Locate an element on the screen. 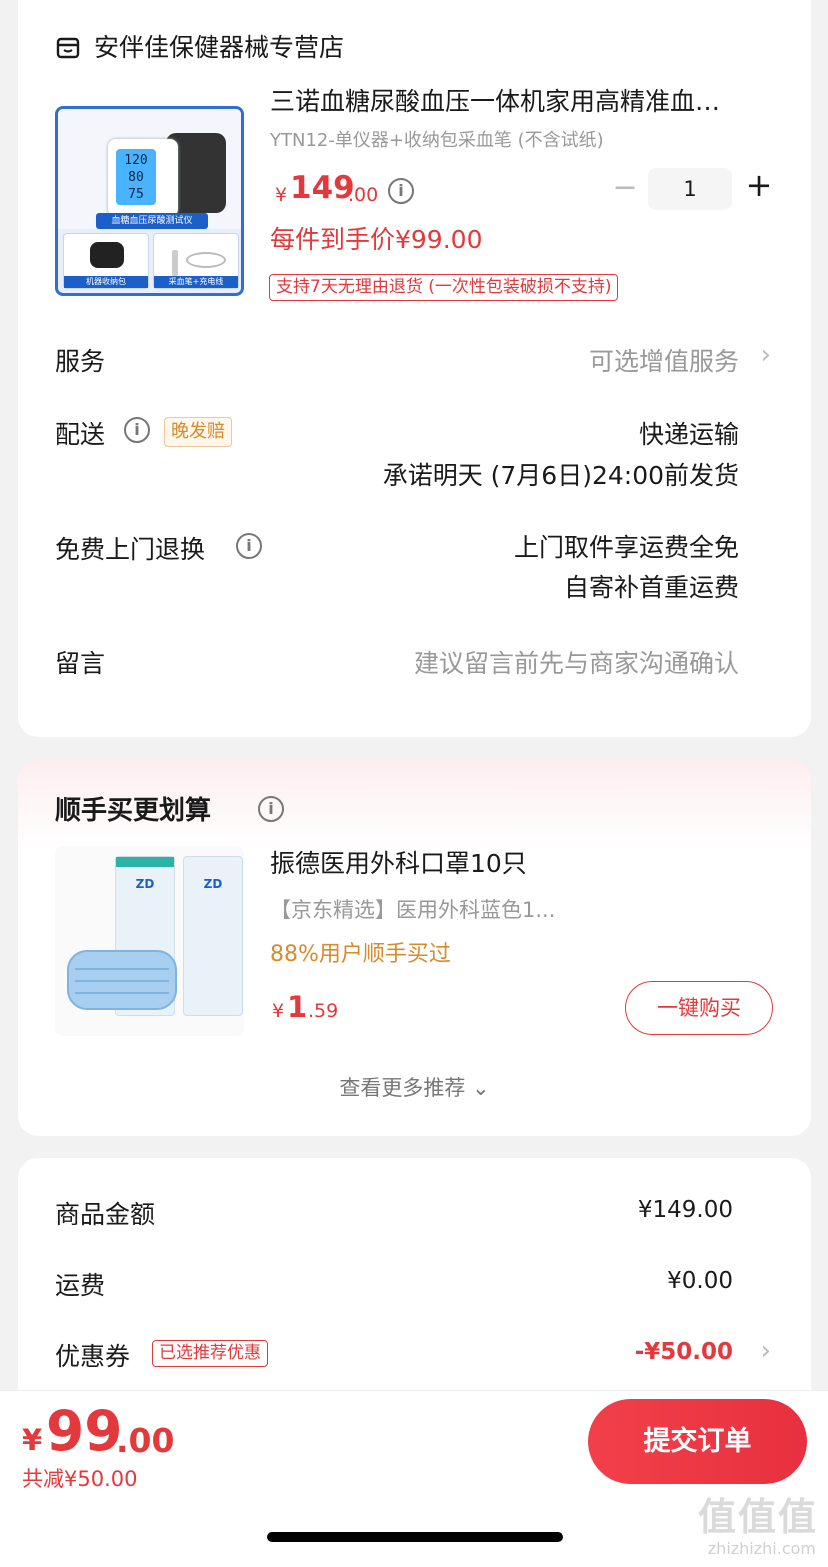  free-return-label: 免费上门退换 is located at coordinates (130, 549).